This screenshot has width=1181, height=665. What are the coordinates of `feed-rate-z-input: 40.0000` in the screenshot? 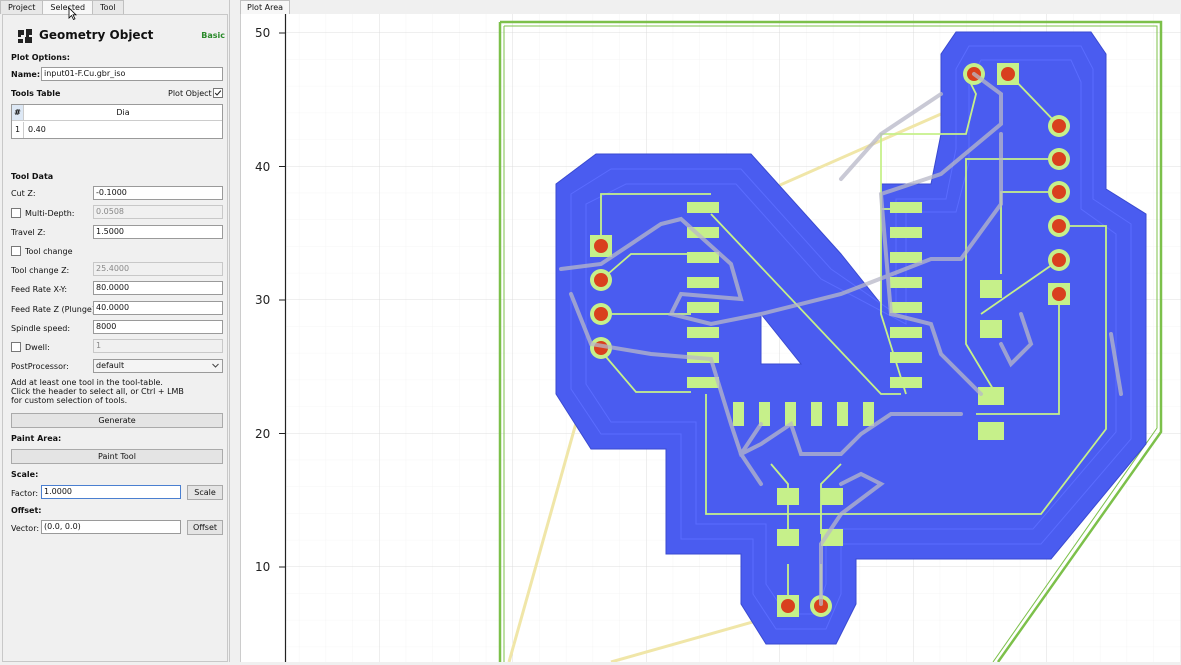 It's located at (158, 308).